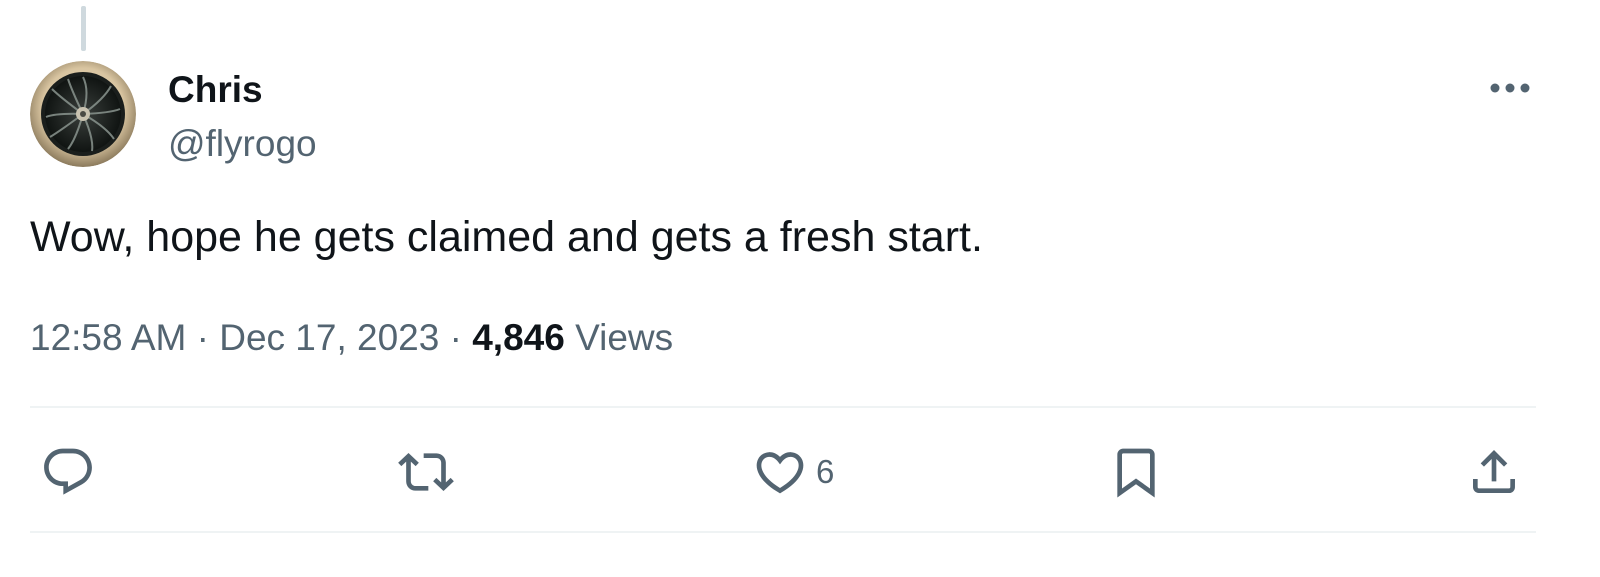 Image resolution: width=1600 pixels, height=577 pixels. I want to click on bookmark-icon, so click(1136, 473).